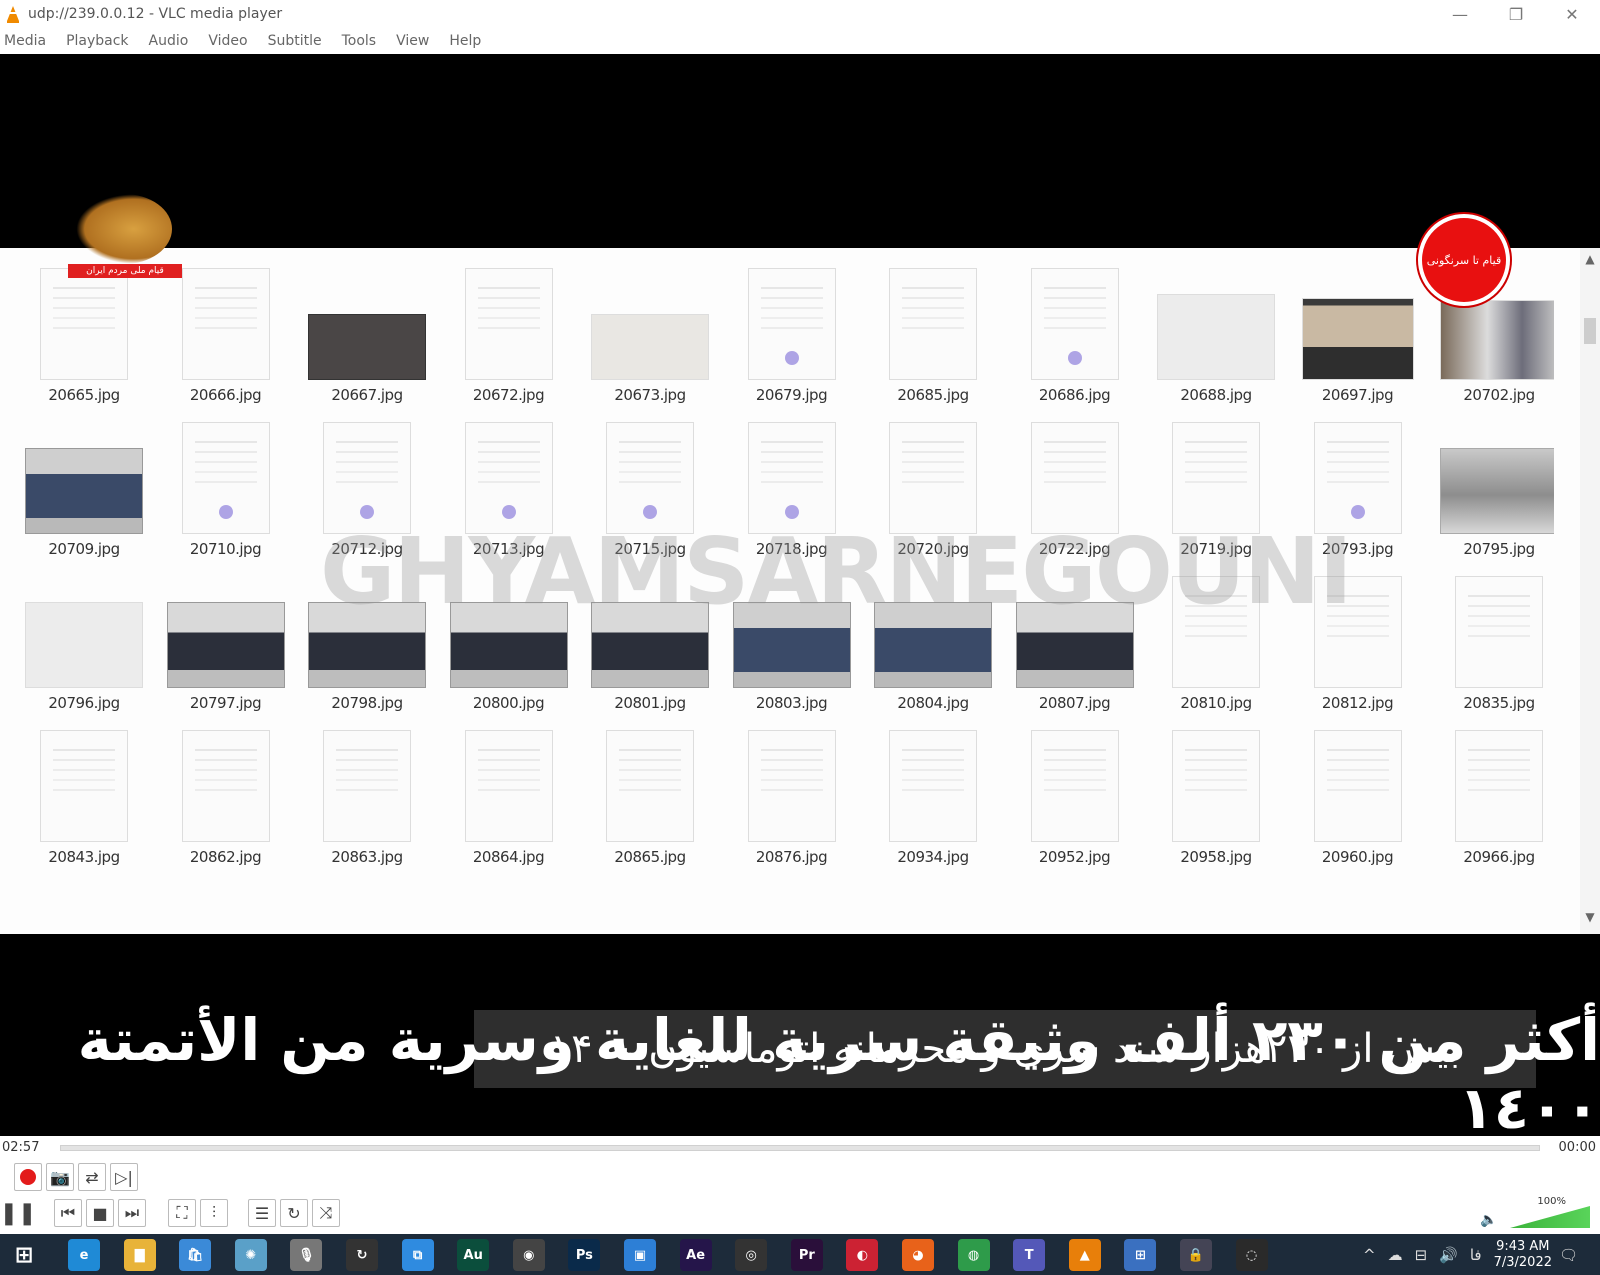 This screenshot has height=1275, width=1600. Describe the element at coordinates (1084, 1255) in the screenshot. I see `vlc-icon: ▲` at that location.